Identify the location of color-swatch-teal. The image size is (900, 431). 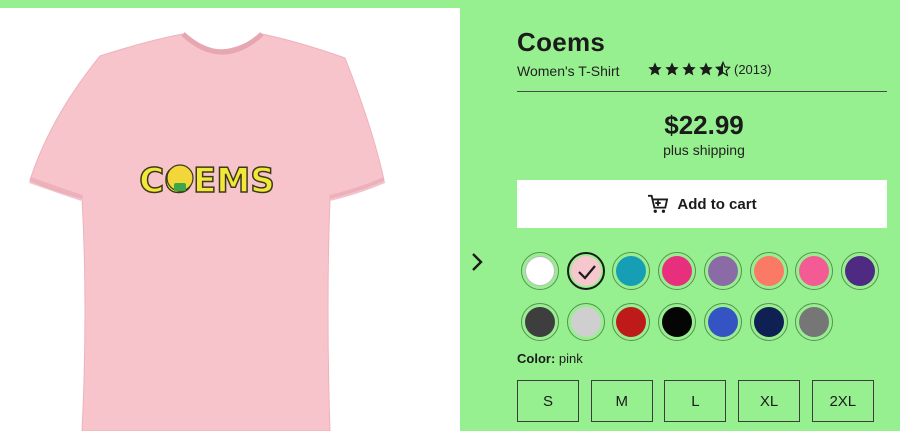
(631, 271).